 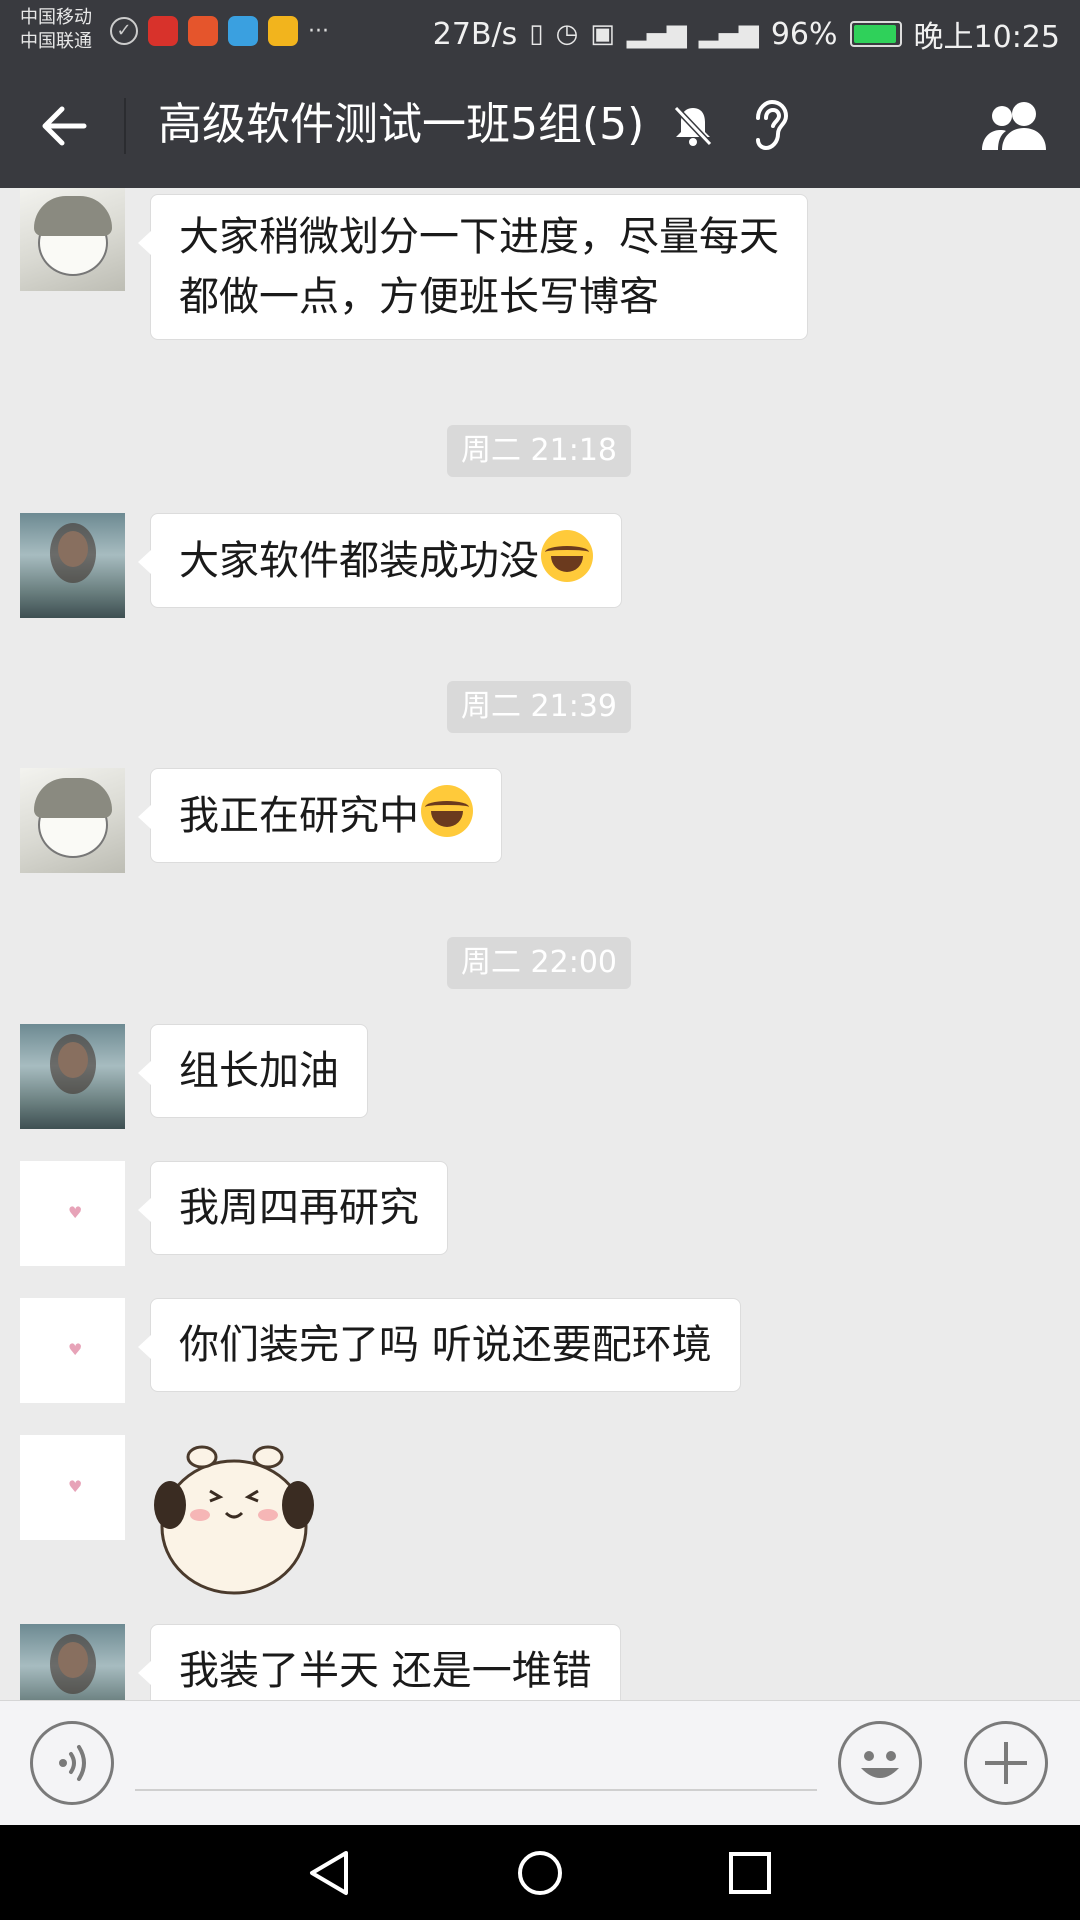 I want to click on vibrate-icon: ▯, so click(x=536, y=34).